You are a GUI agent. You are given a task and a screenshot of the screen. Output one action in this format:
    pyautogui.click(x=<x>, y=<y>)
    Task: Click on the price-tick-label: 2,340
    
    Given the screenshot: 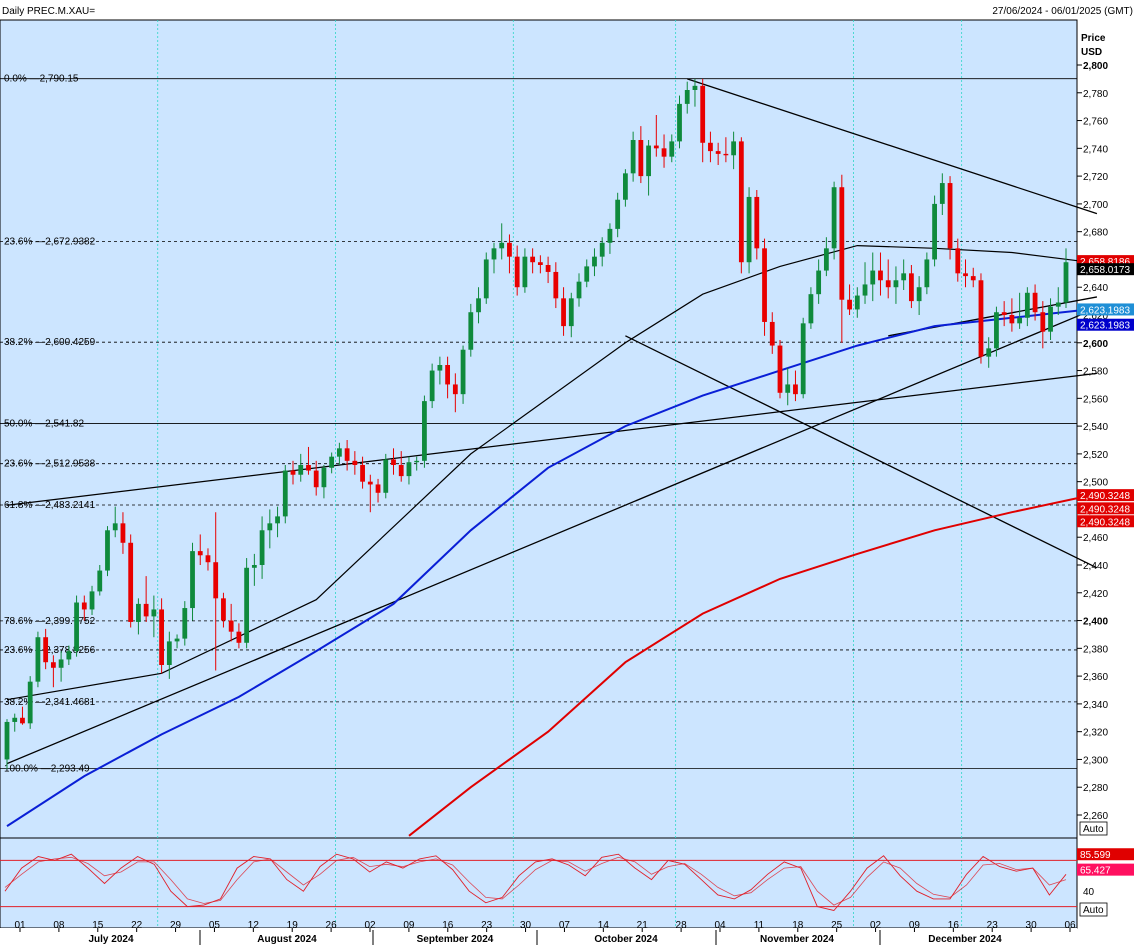 What is the action you would take?
    pyautogui.click(x=1095, y=705)
    